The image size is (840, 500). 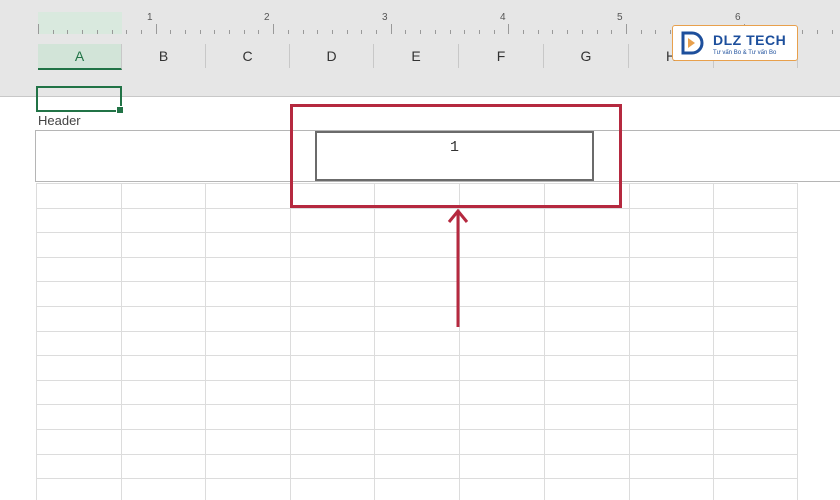 I want to click on column-header-b: B, so click(x=164, y=56).